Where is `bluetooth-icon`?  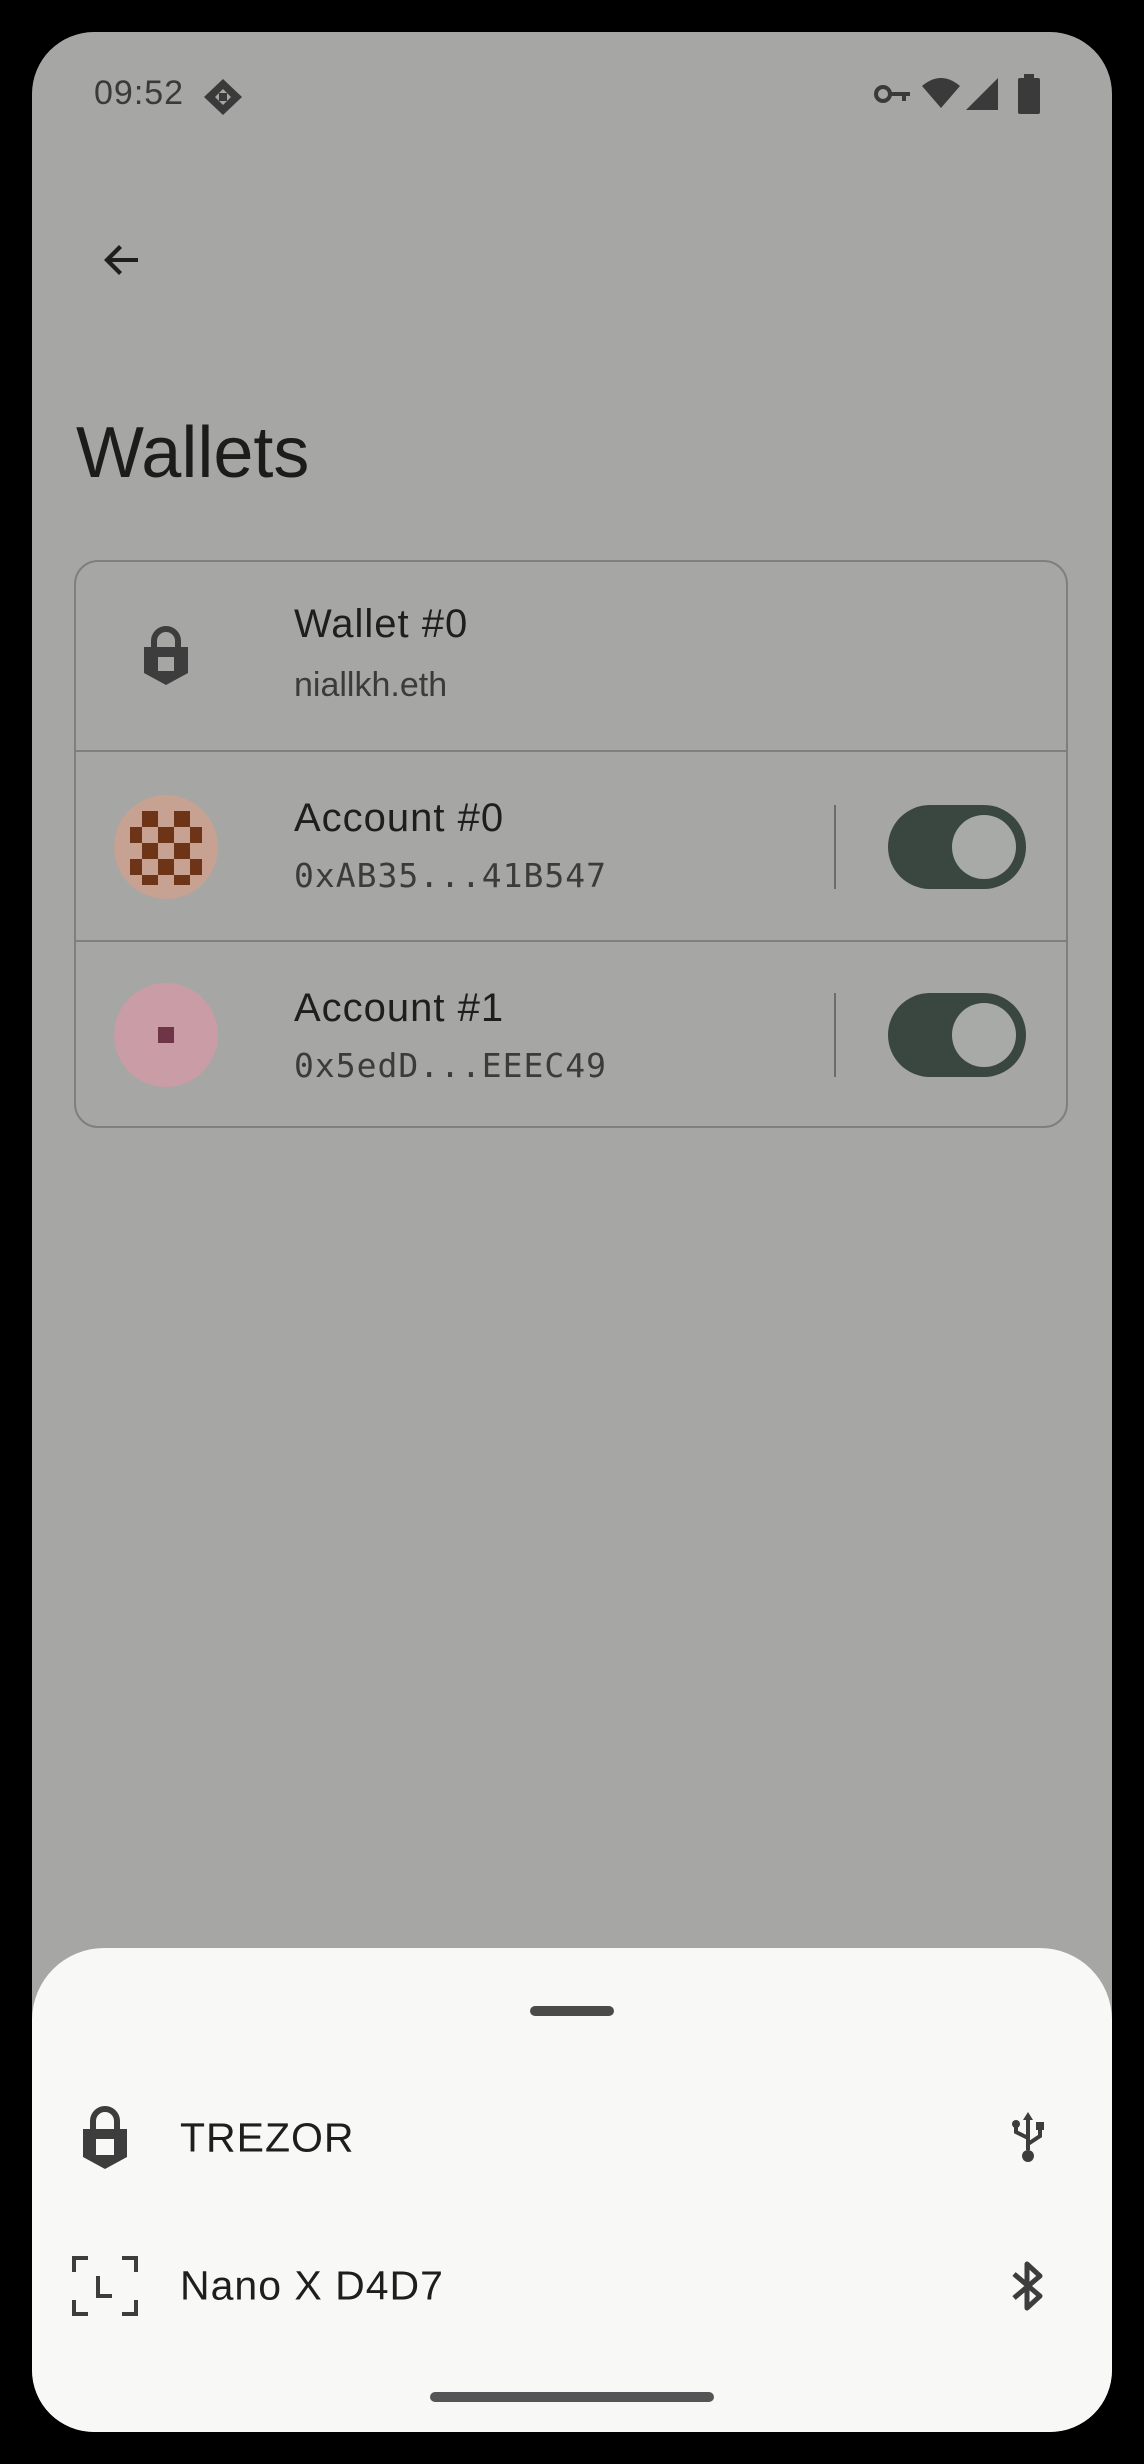
bluetooth-icon is located at coordinates (1028, 2286).